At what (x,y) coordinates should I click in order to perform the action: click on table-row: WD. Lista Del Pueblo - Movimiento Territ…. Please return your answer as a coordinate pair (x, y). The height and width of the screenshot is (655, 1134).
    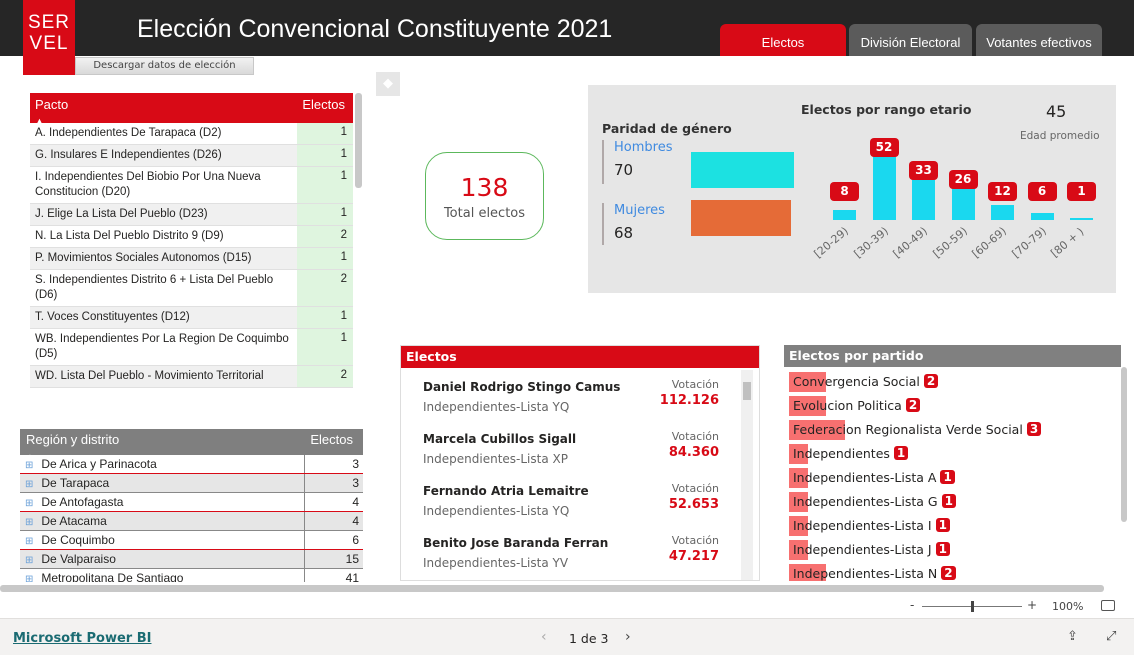
    Looking at the image, I should click on (191, 377).